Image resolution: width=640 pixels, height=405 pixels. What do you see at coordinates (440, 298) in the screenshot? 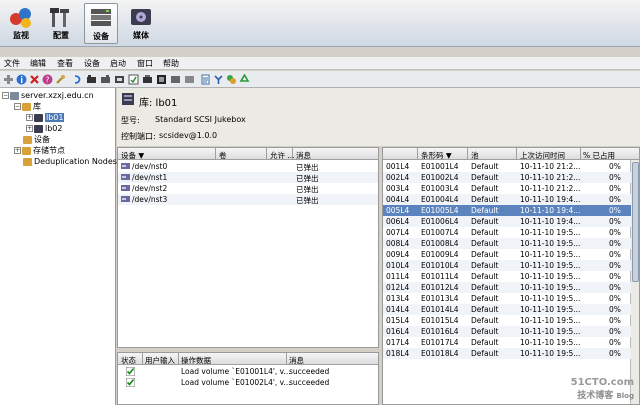
I see `barcode-cell: E01013L4` at bounding box center [440, 298].